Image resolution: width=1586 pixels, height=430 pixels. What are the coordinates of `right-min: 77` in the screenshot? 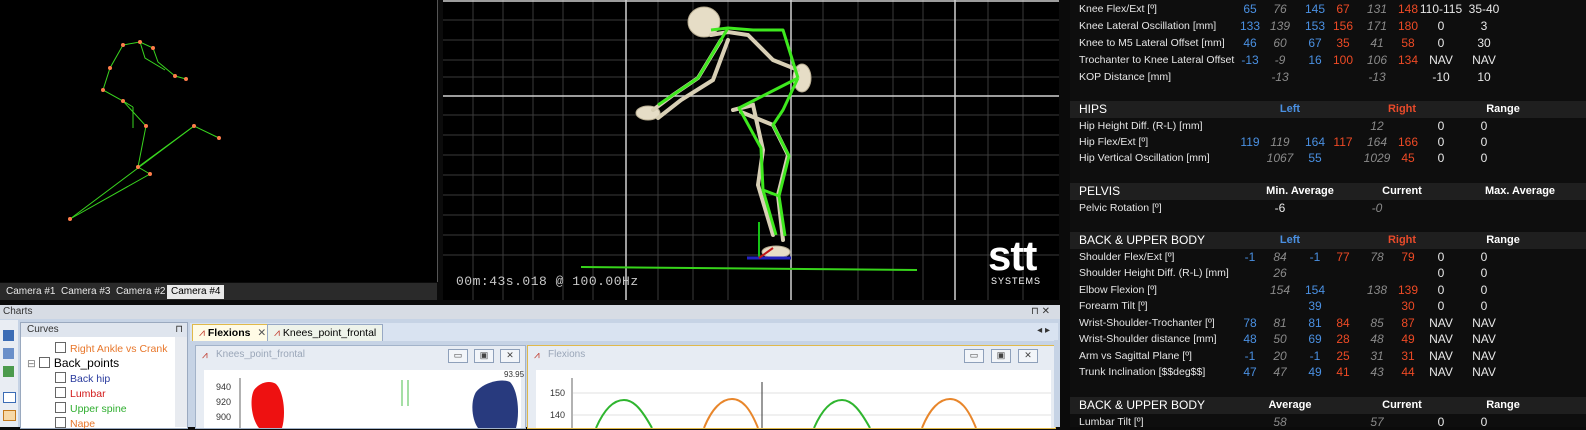 It's located at (1343, 257).